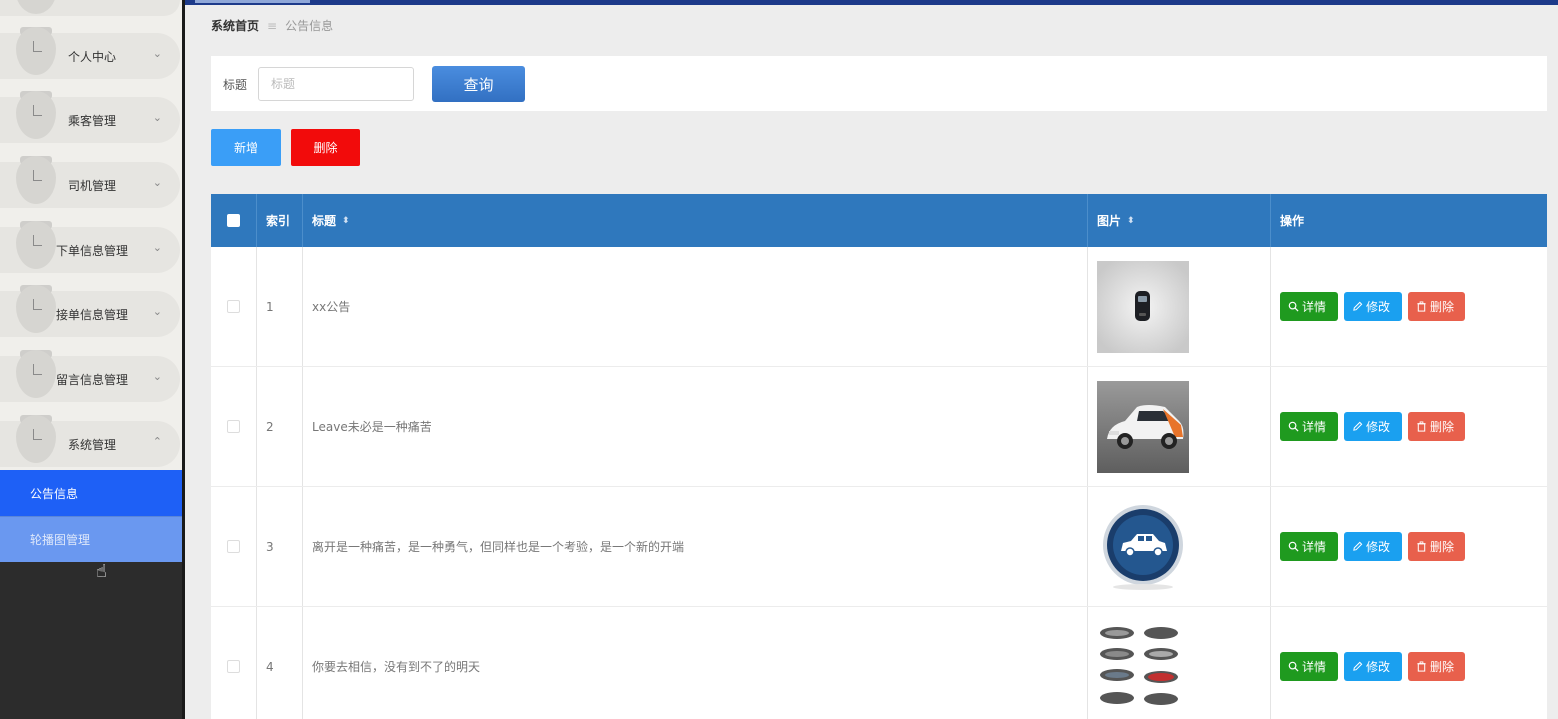 The width and height of the screenshot is (1558, 719). What do you see at coordinates (91, 640) in the screenshot?
I see `sidebar-footer` at bounding box center [91, 640].